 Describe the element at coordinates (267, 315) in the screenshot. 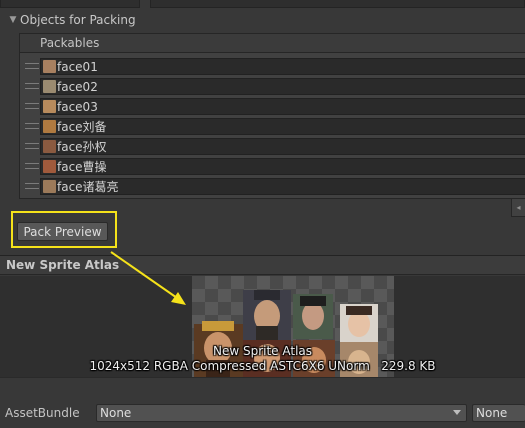

I see `portrait-zhuge` at that location.